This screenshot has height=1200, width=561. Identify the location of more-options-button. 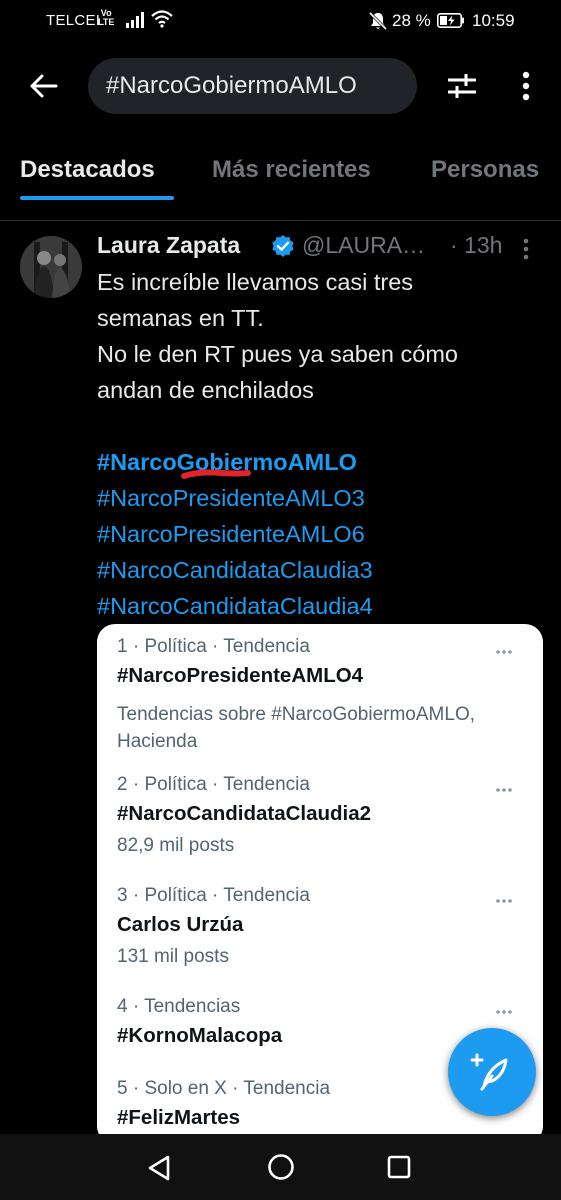
(526, 86).